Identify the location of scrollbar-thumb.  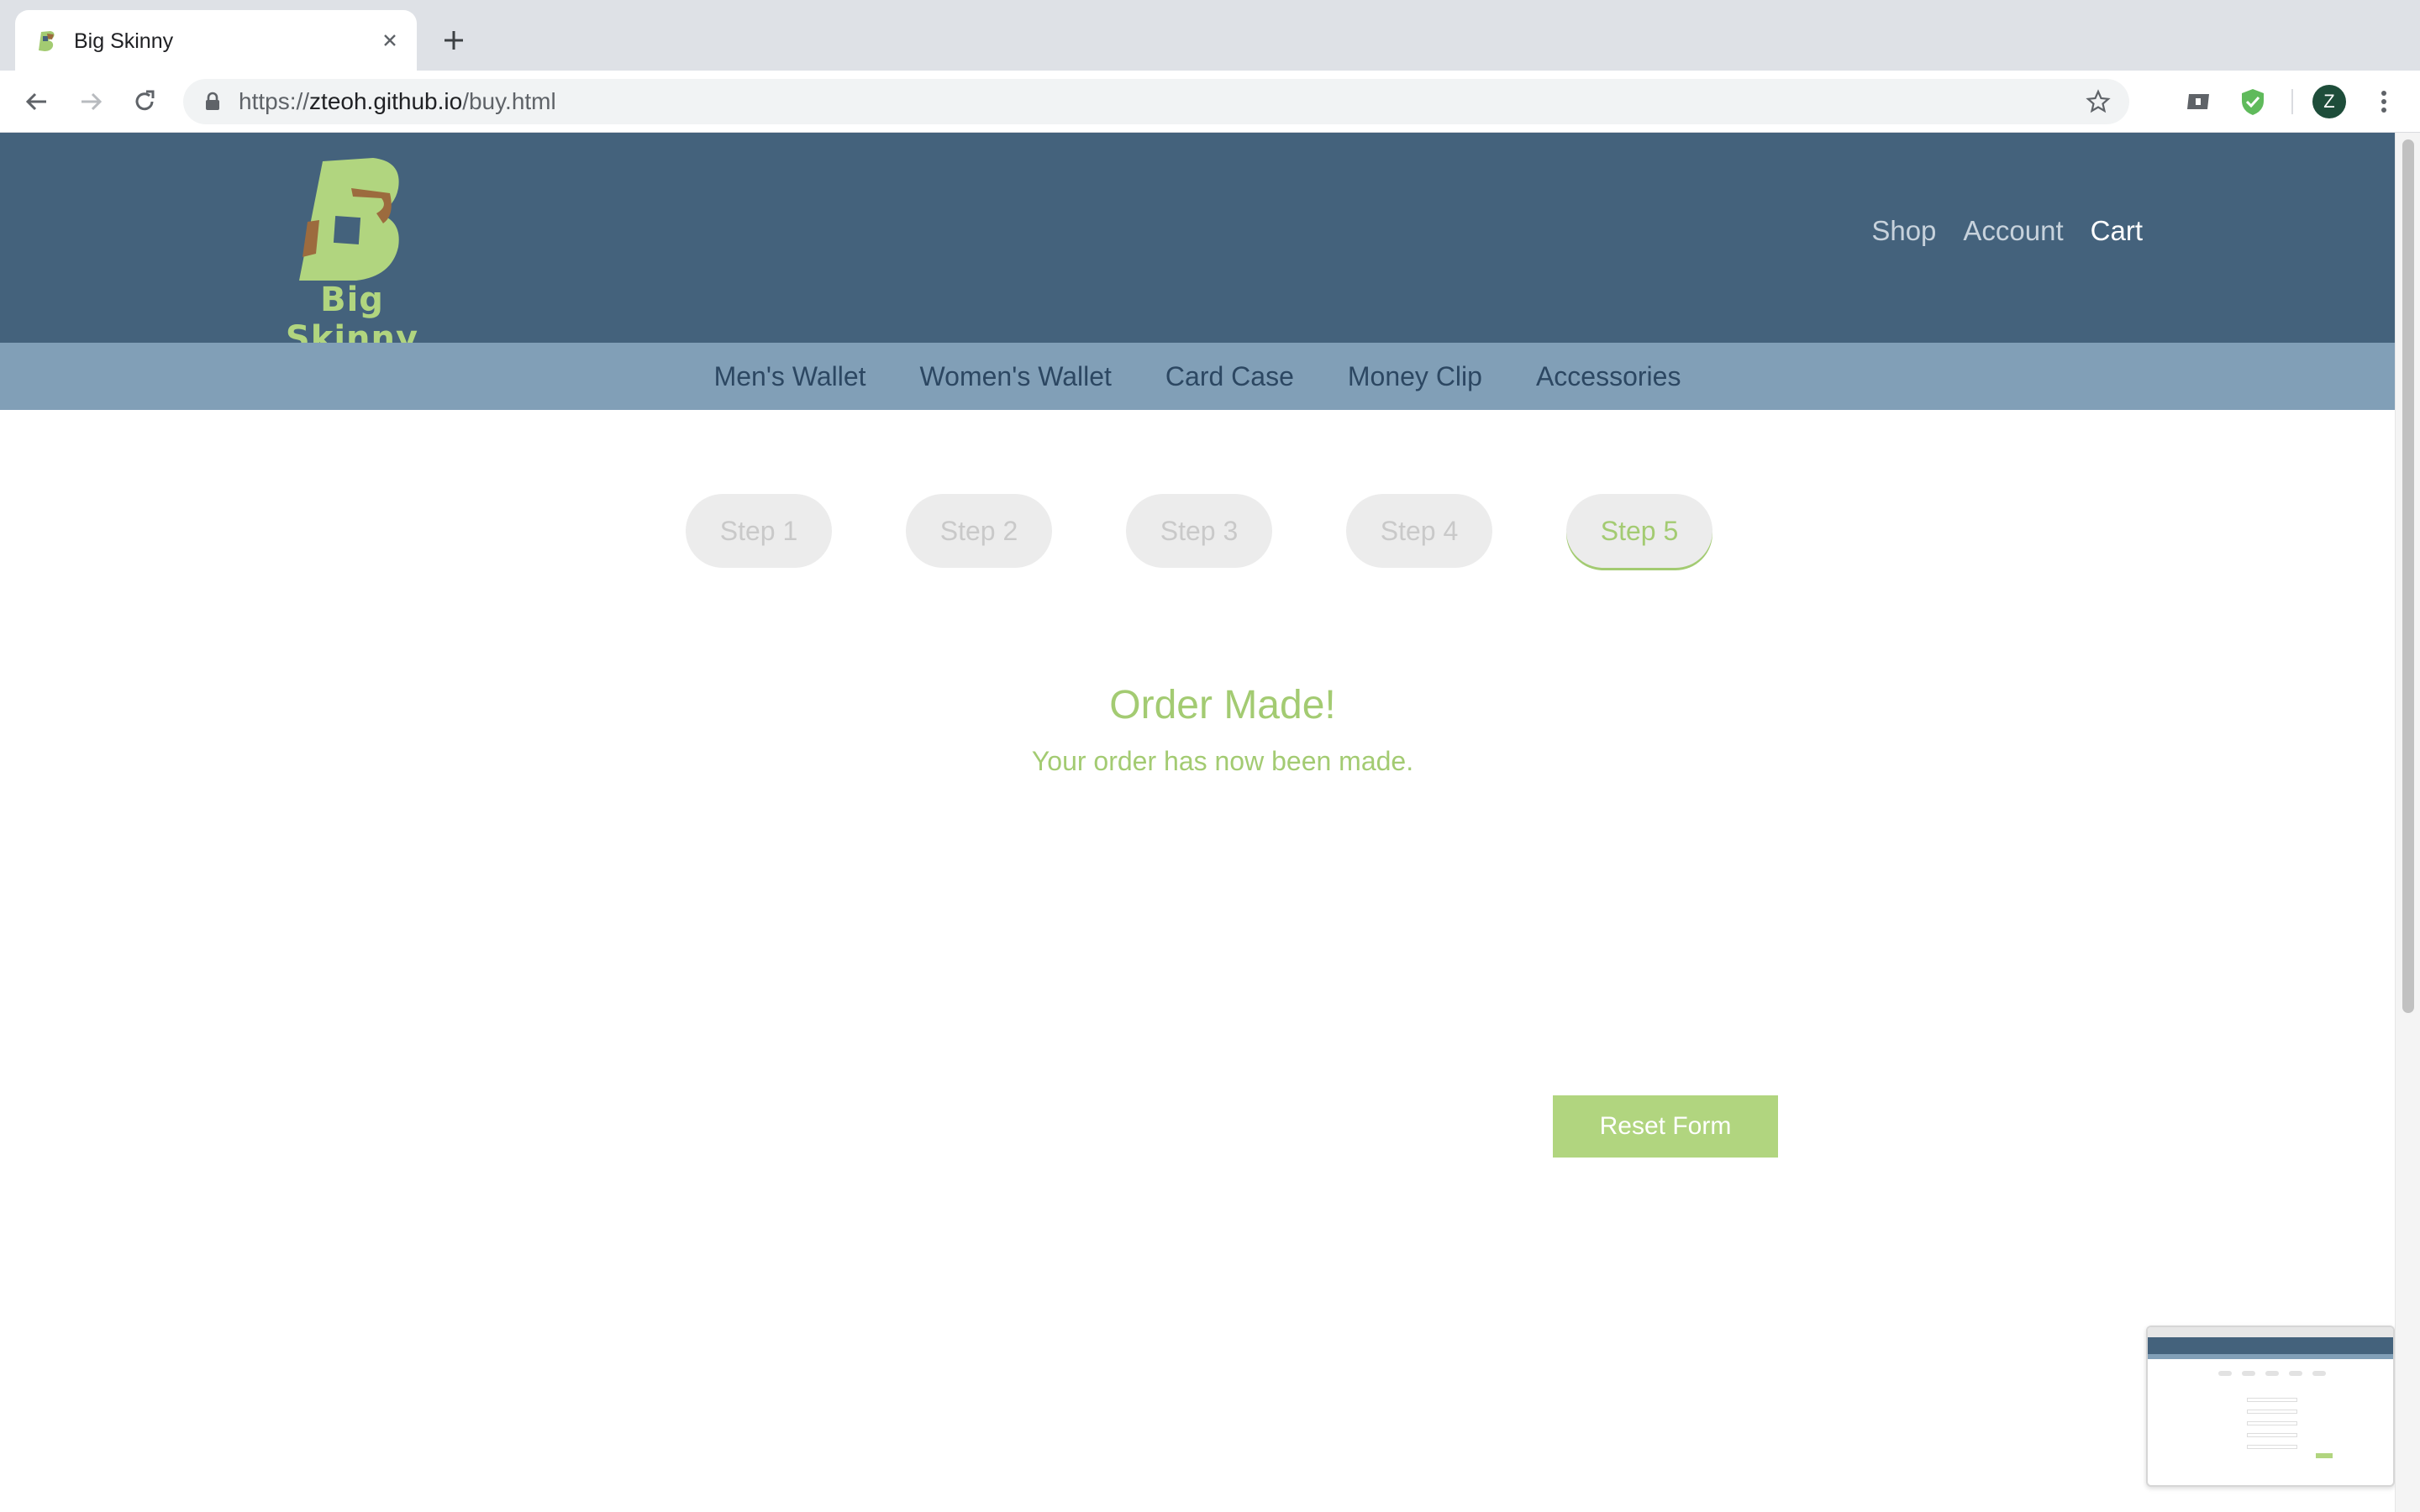
(2408, 576).